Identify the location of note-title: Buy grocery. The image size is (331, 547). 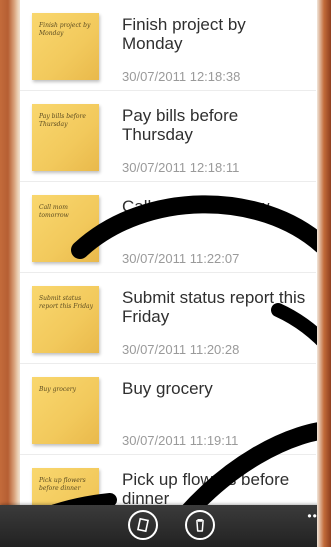
(167, 388).